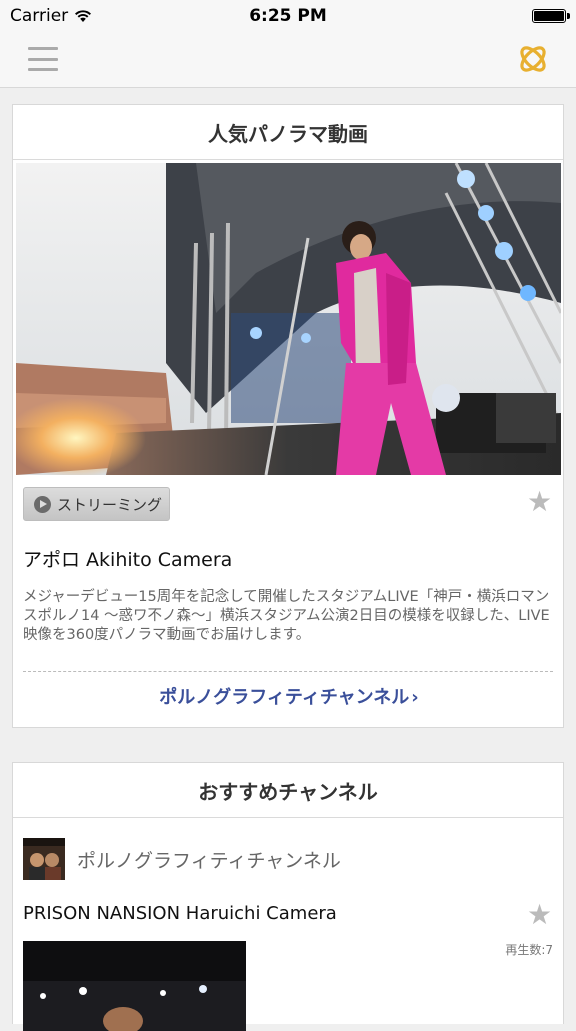 The height and width of the screenshot is (1031, 576). I want to click on channel-link-label: ポルノグラフィティチャンネル, so click(284, 697).